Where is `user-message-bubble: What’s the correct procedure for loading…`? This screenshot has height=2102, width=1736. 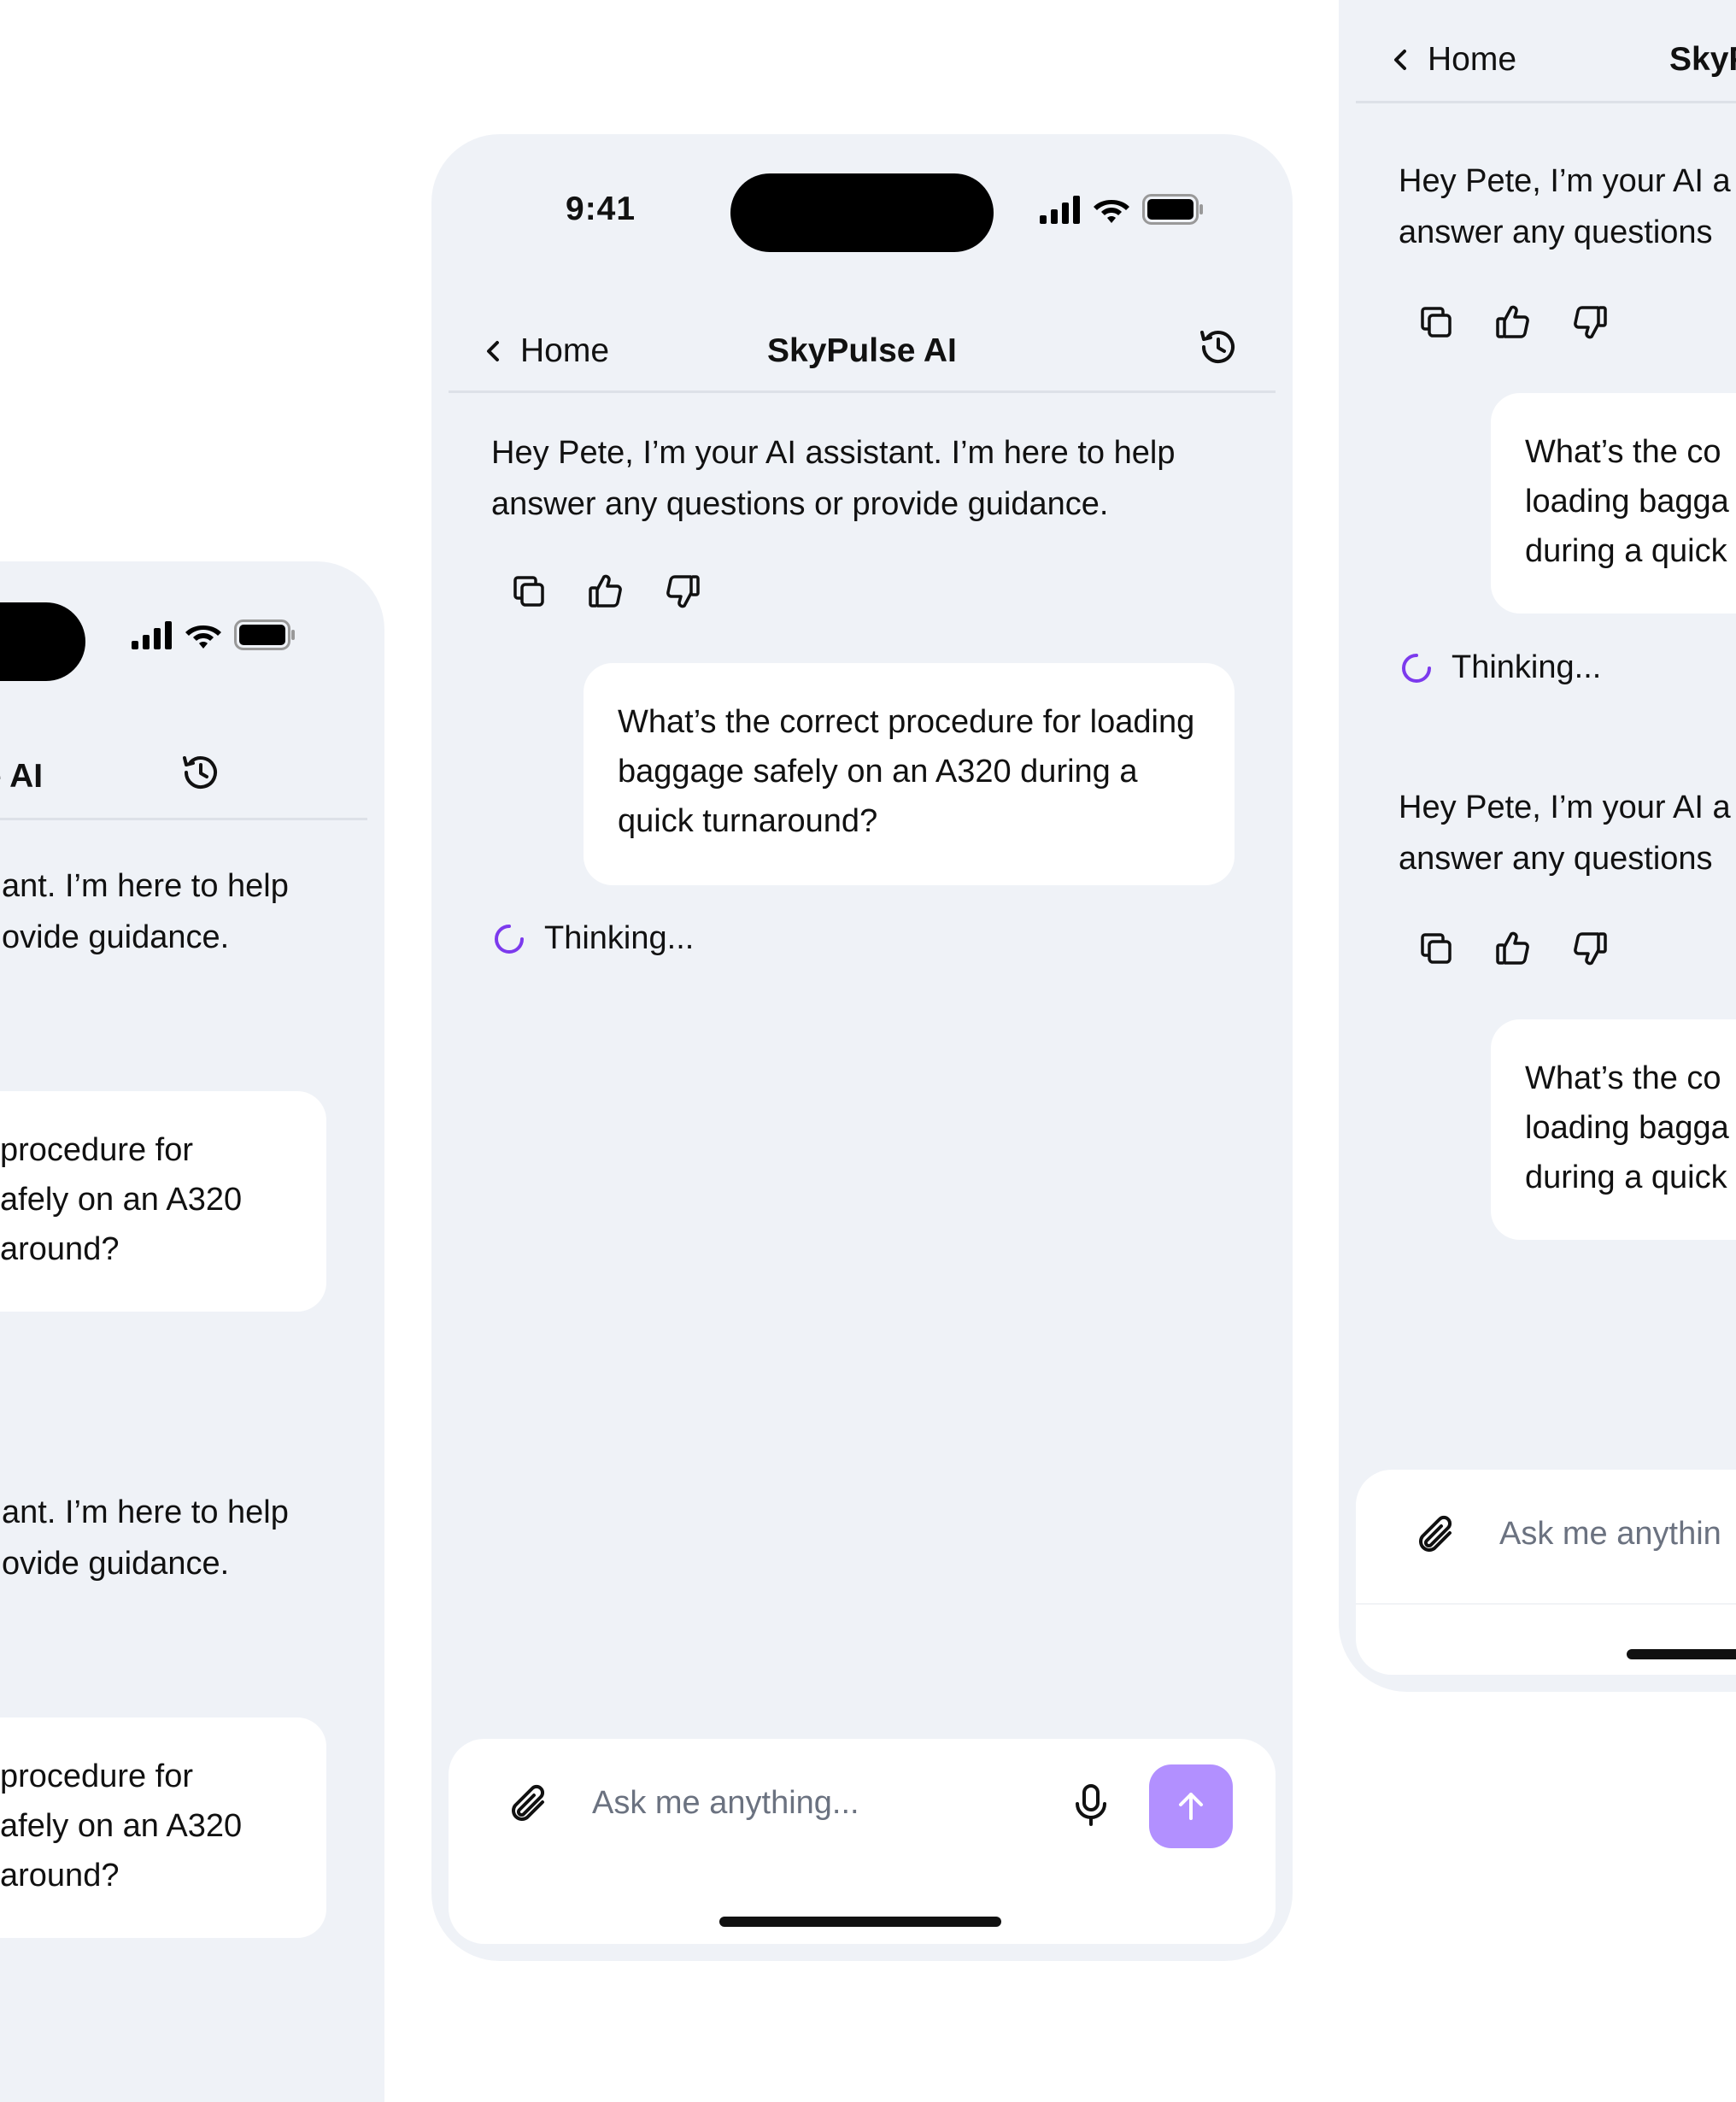
user-message-bubble: What’s the correct procedure for loading… is located at coordinates (910, 774).